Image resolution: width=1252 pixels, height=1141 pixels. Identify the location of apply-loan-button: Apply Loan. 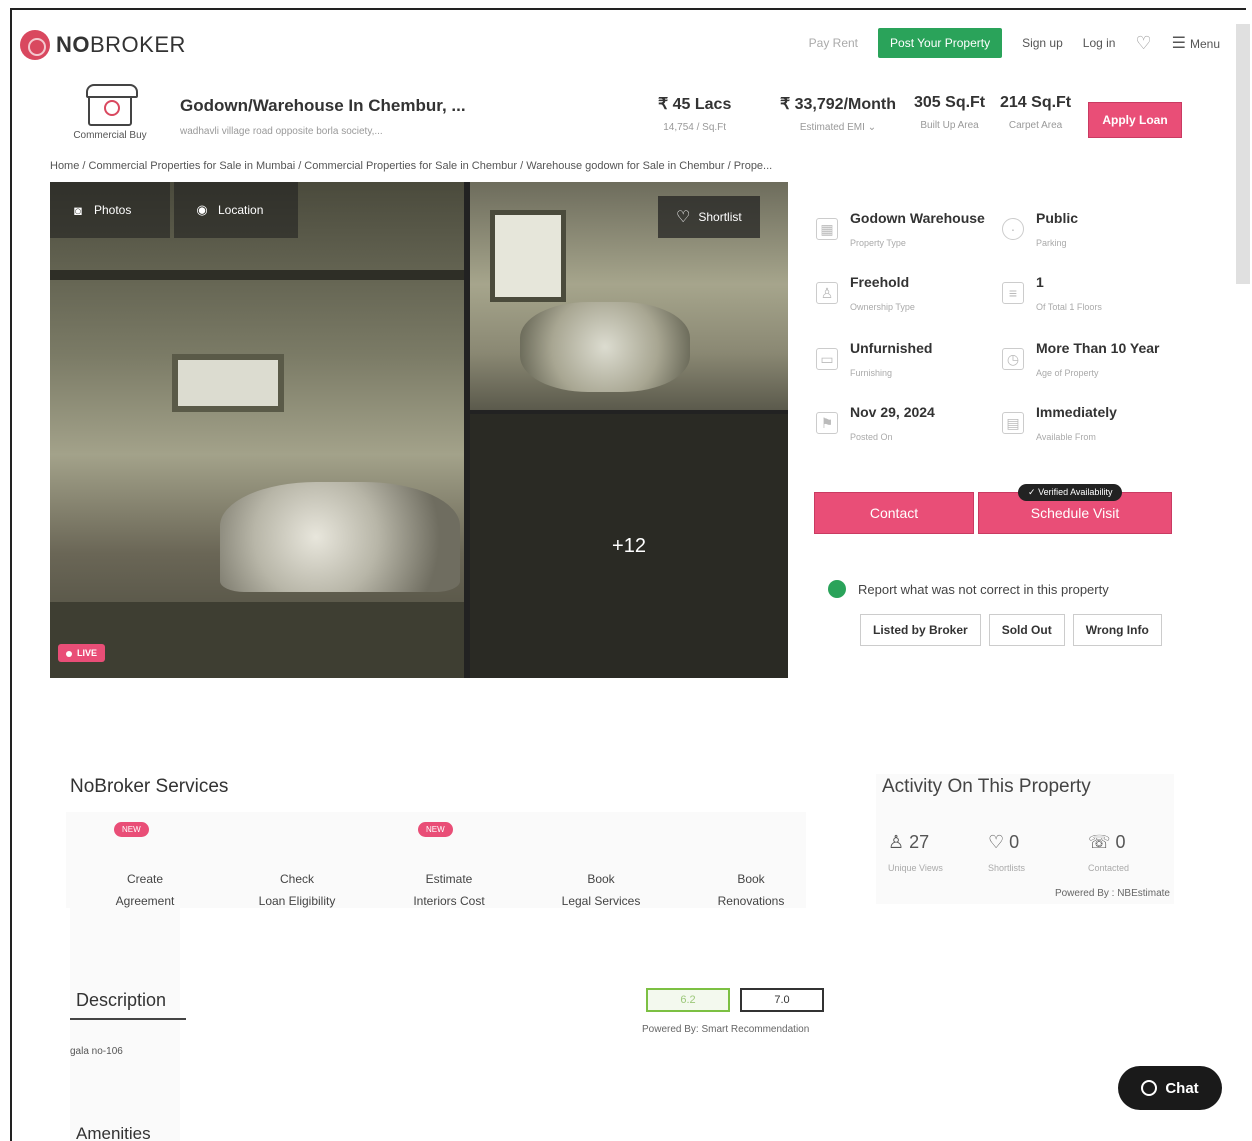
(1135, 120).